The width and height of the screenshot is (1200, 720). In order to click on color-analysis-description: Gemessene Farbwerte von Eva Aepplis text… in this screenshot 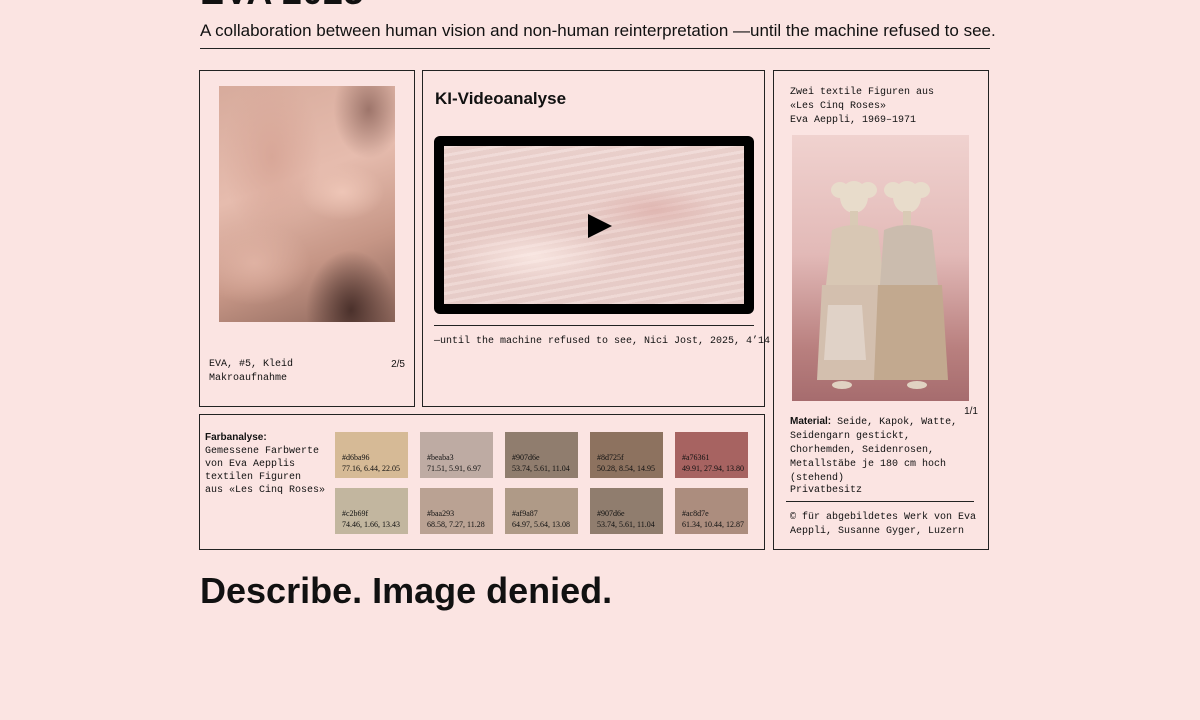, I will do `click(265, 471)`.